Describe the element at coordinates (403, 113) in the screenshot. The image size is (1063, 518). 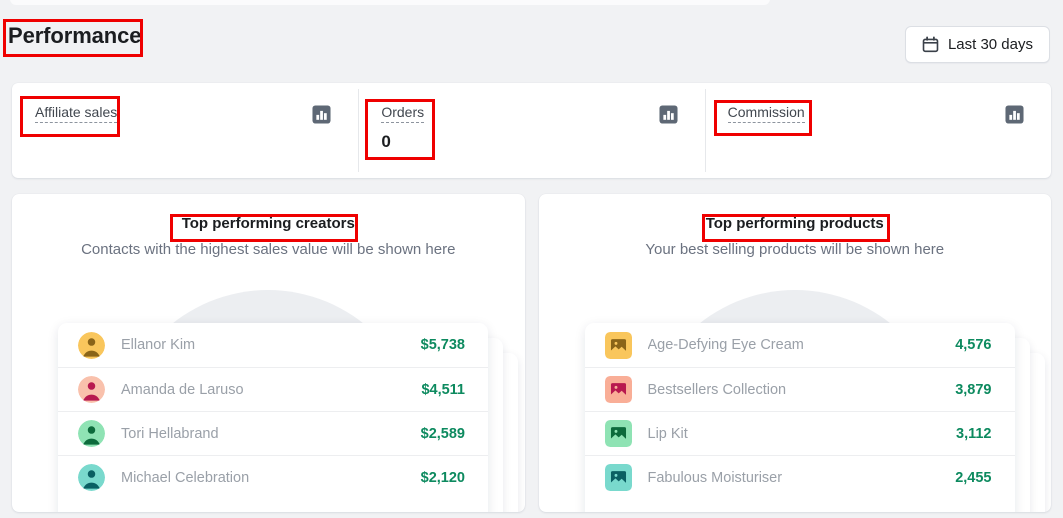
I see `stat-label: Orders` at that location.